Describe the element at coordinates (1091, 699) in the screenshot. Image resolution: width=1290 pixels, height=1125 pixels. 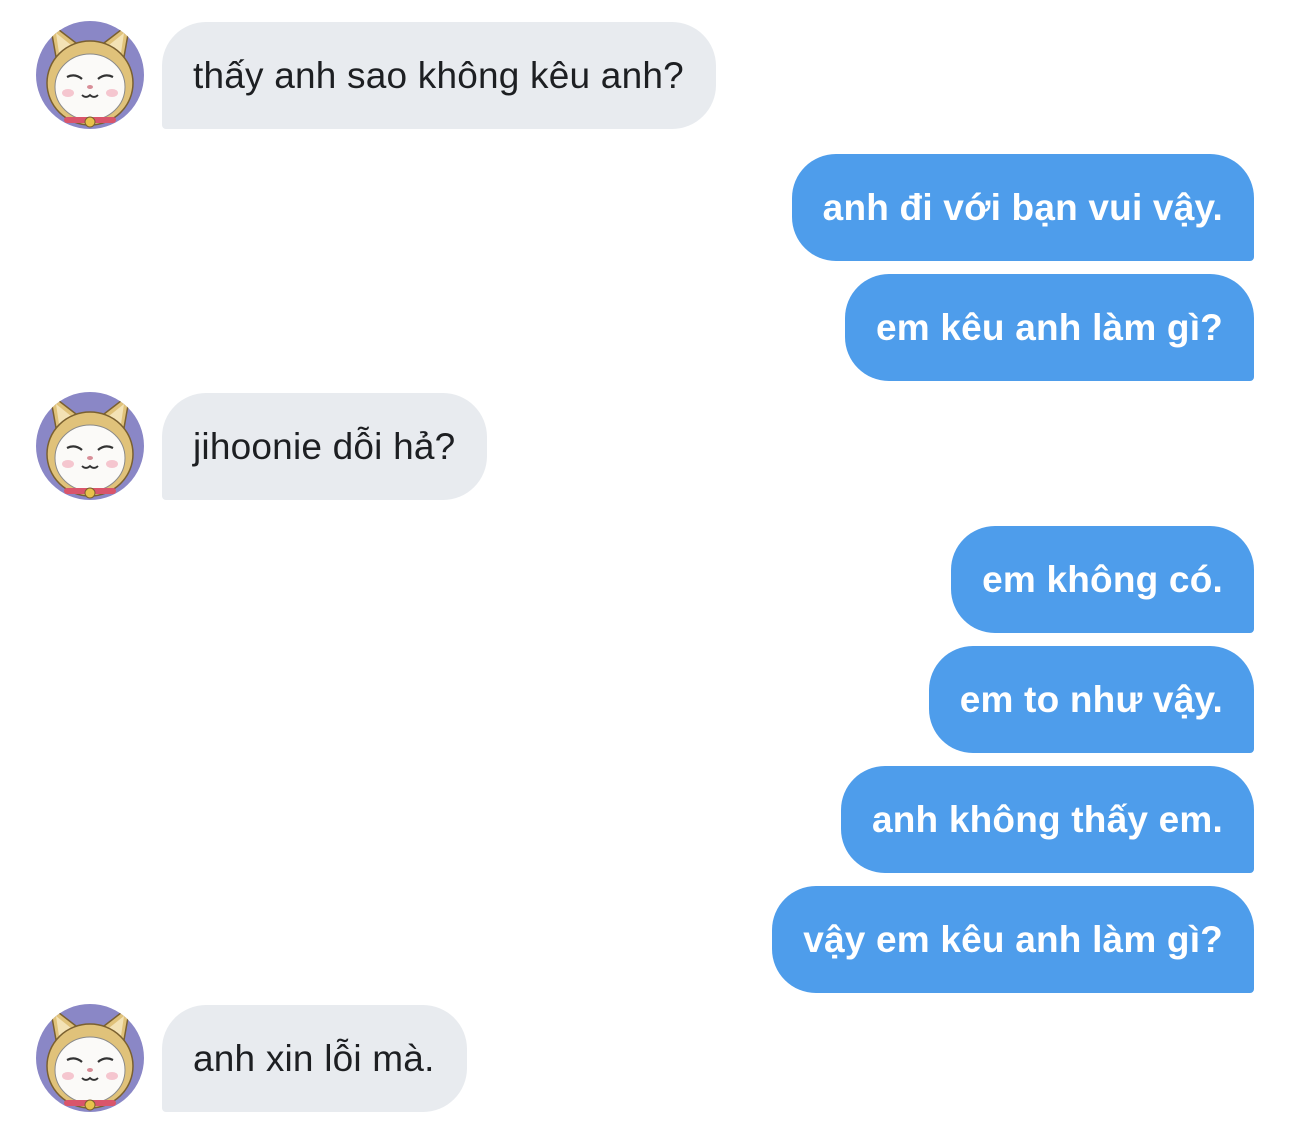
I see `outgoing-message-bubble: em to như vậy.` at that location.